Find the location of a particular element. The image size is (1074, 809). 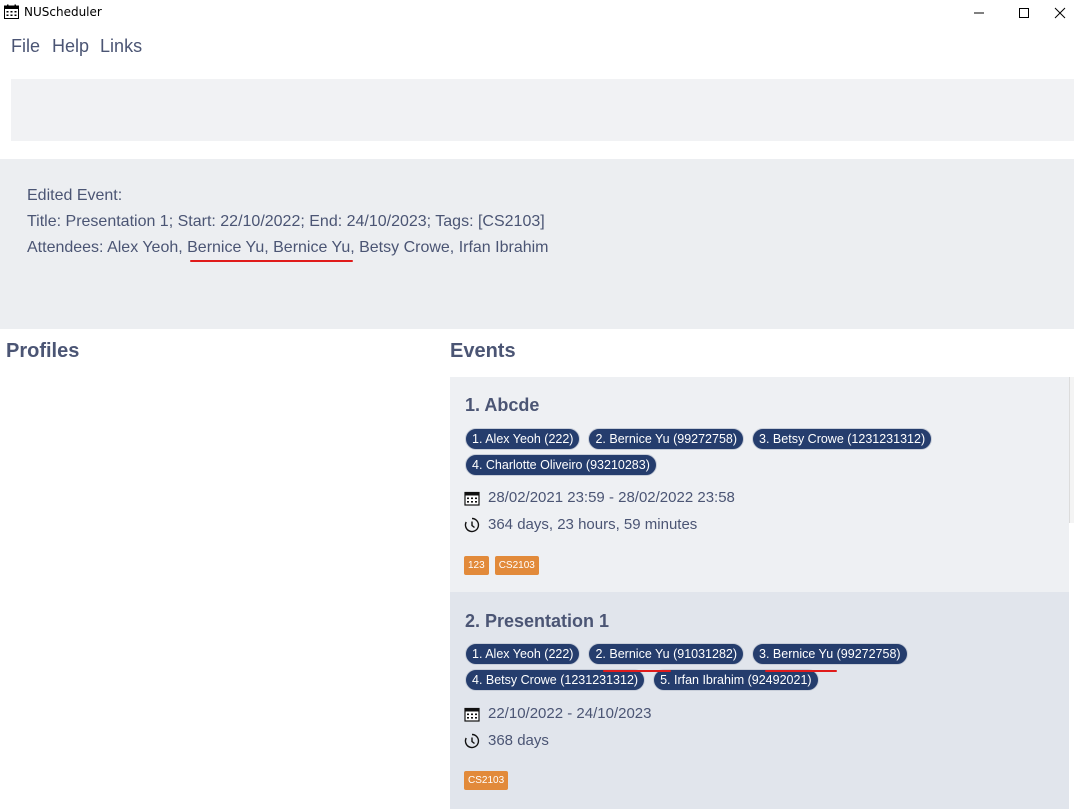

minimize-icon is located at coordinates (979, 13).